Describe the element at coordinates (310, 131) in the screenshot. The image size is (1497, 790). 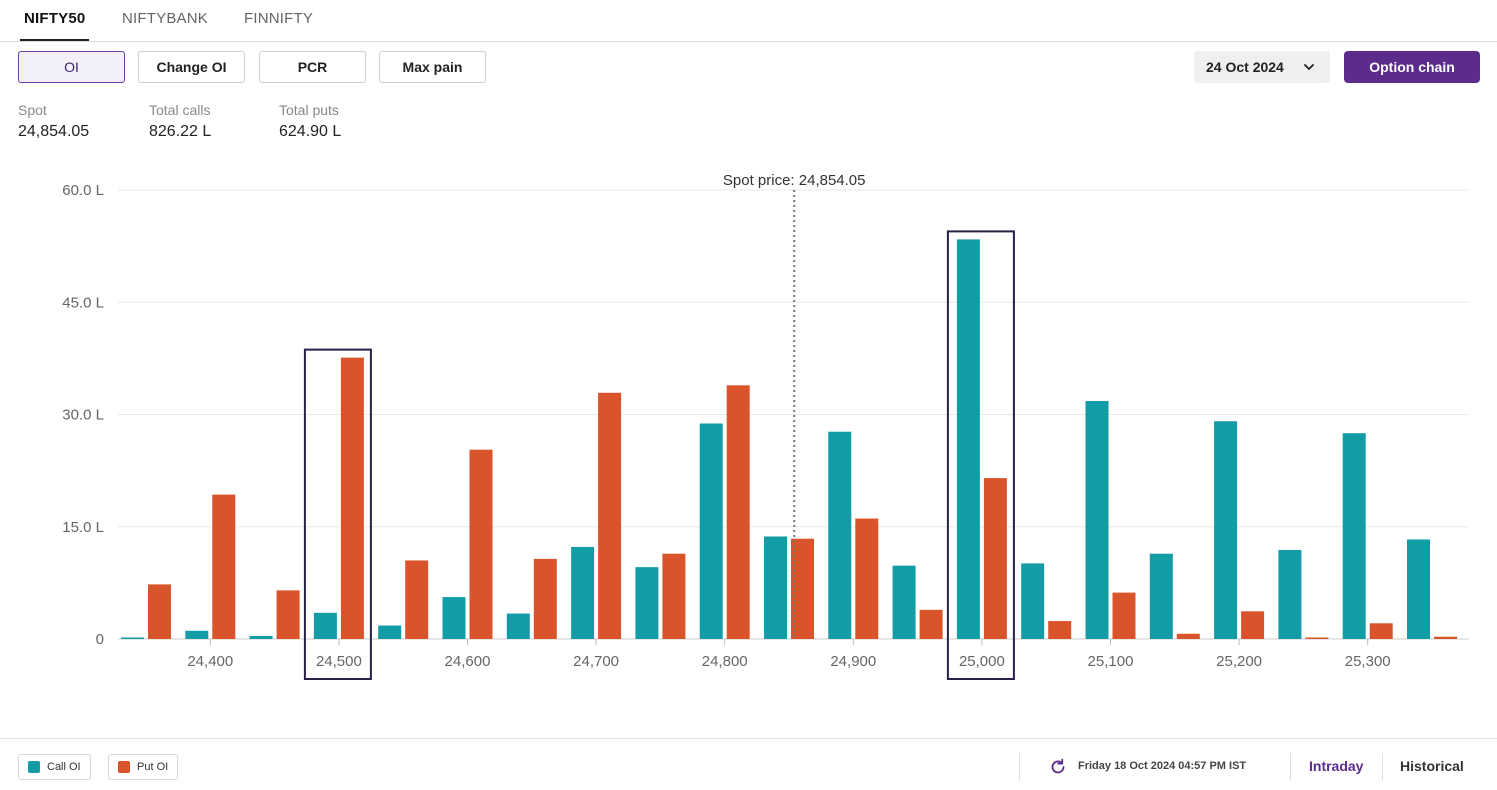
I see `total-puts-value: 624.90 L` at that location.